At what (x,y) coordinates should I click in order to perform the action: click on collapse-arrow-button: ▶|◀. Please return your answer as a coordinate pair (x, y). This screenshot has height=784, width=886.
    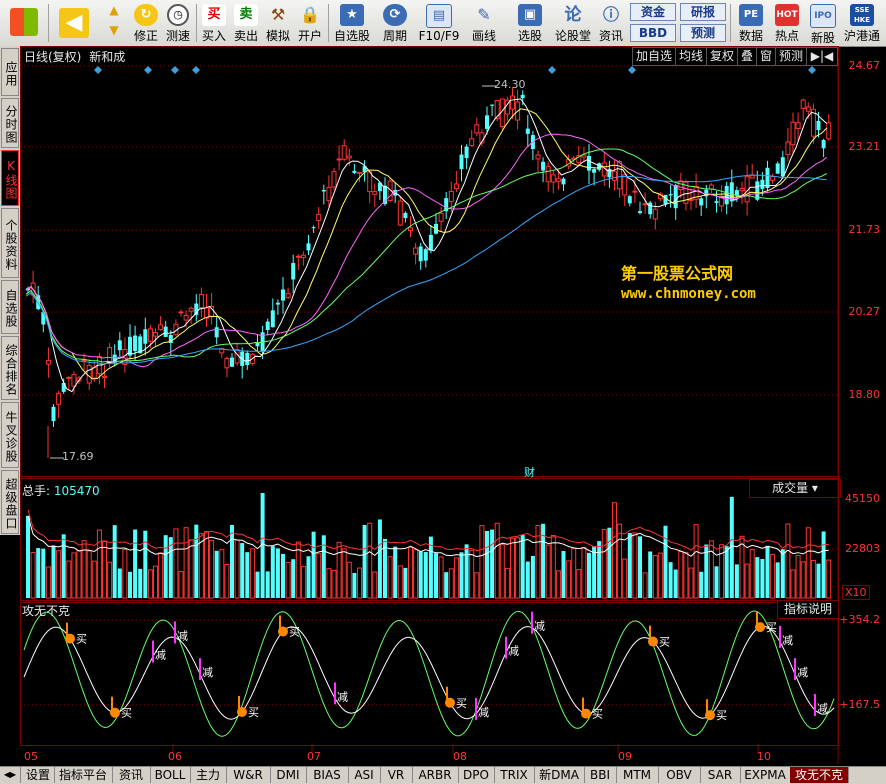
    Looking at the image, I should click on (822, 56).